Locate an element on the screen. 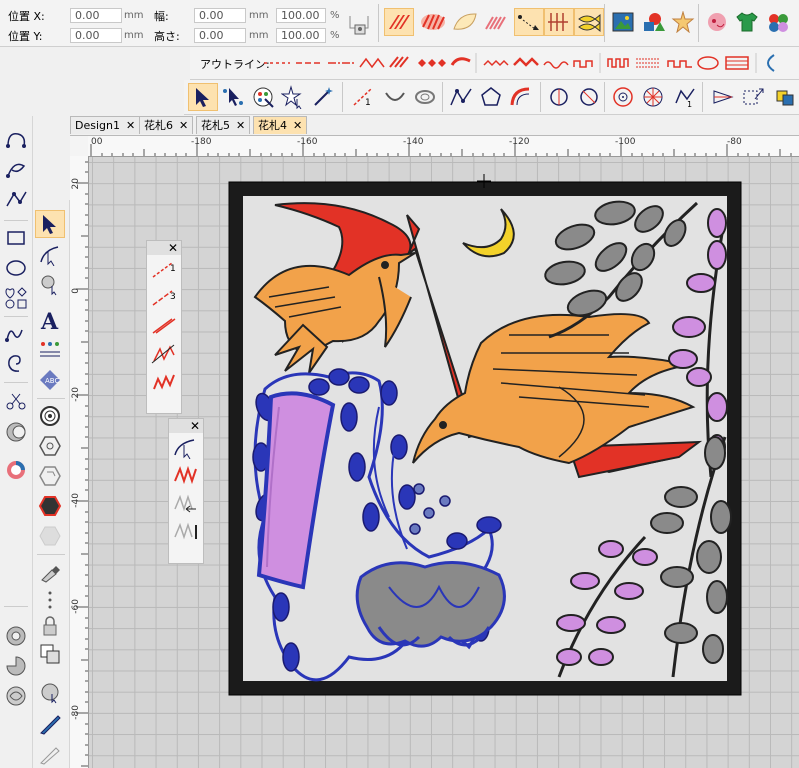  height-pct-unit: % is located at coordinates (335, 35).